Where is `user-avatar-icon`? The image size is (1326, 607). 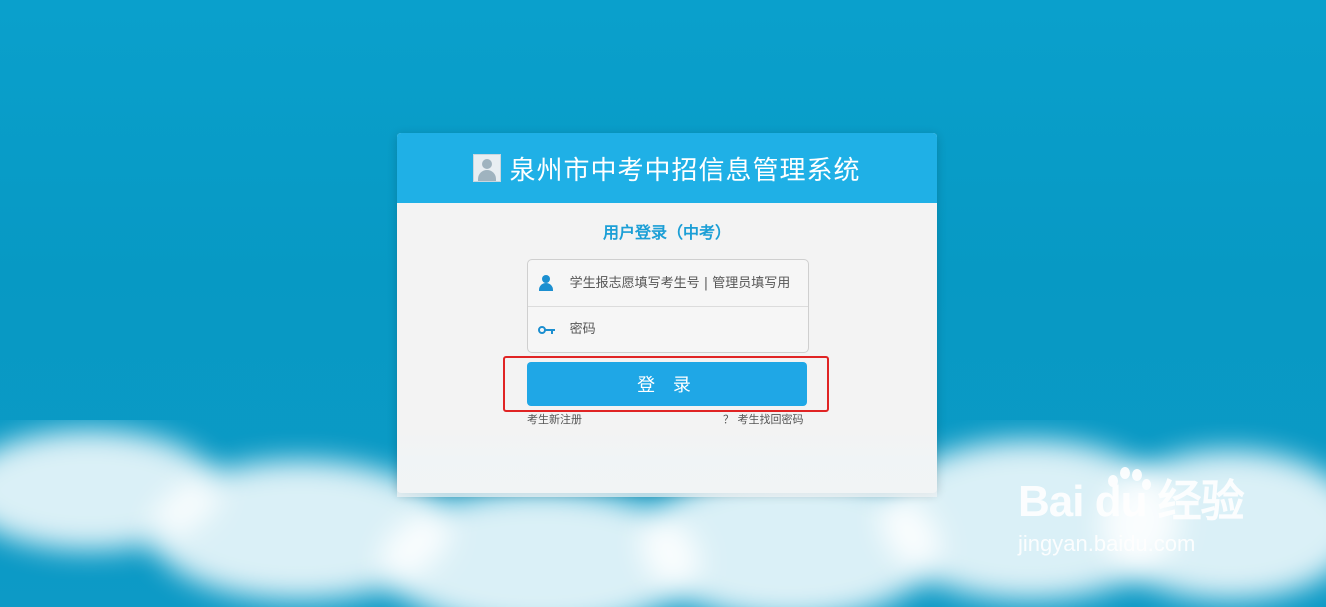
user-avatar-icon is located at coordinates (487, 168).